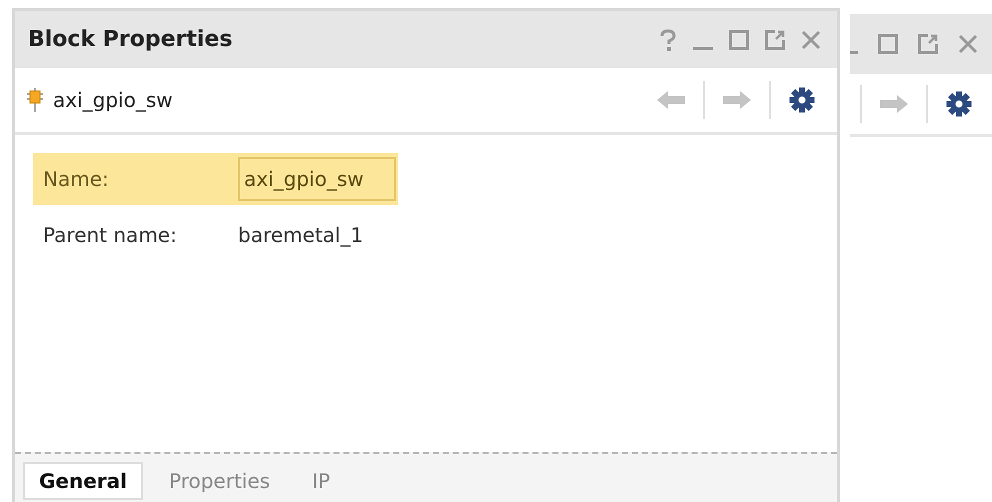 The width and height of the screenshot is (992, 502). Describe the element at coordinates (76, 179) in the screenshot. I see `property-label: Name:` at that location.